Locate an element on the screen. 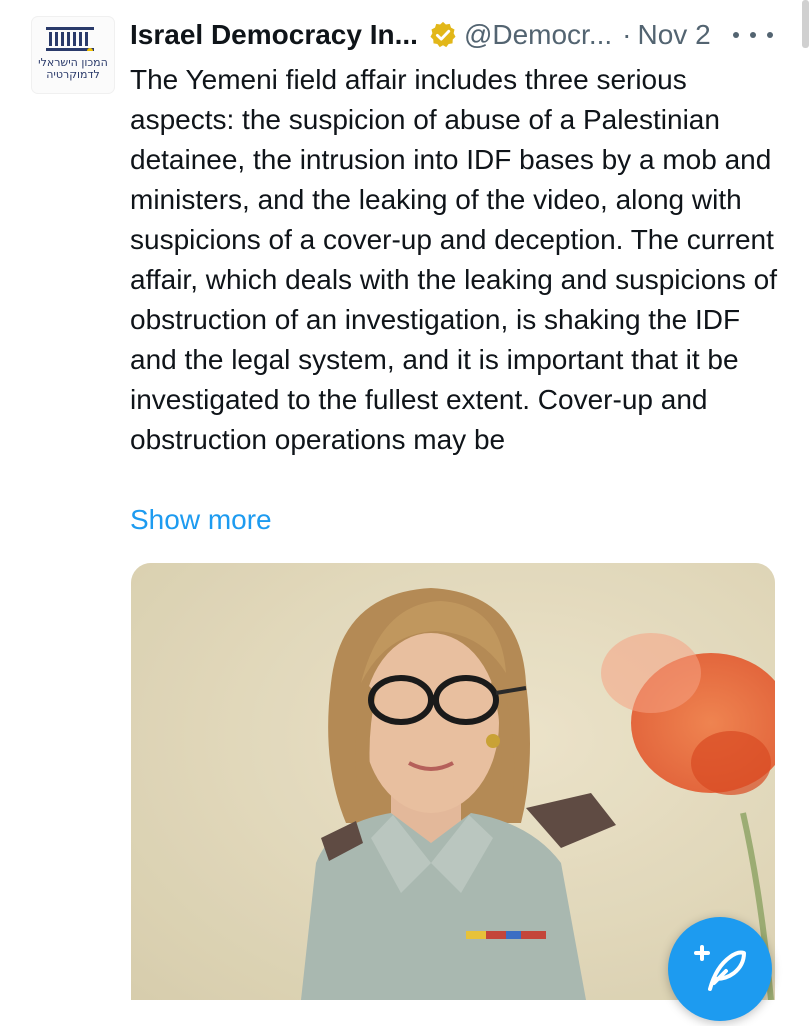 This screenshot has height=1026, width=809. avatar: המכון הישראלי לדמוקרטיה is located at coordinates (73, 55).